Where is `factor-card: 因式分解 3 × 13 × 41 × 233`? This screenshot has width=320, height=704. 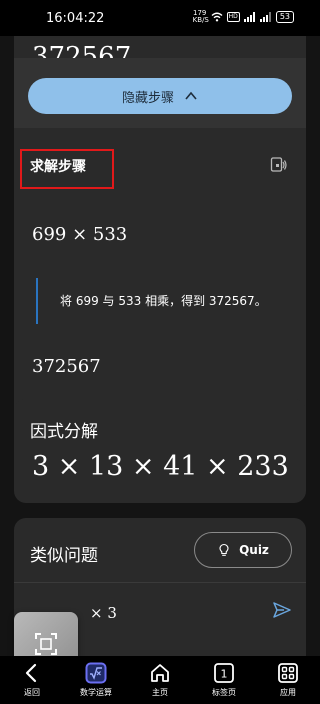 factor-card: 因式分解 3 × 13 × 41 × 233 is located at coordinates (160, 451).